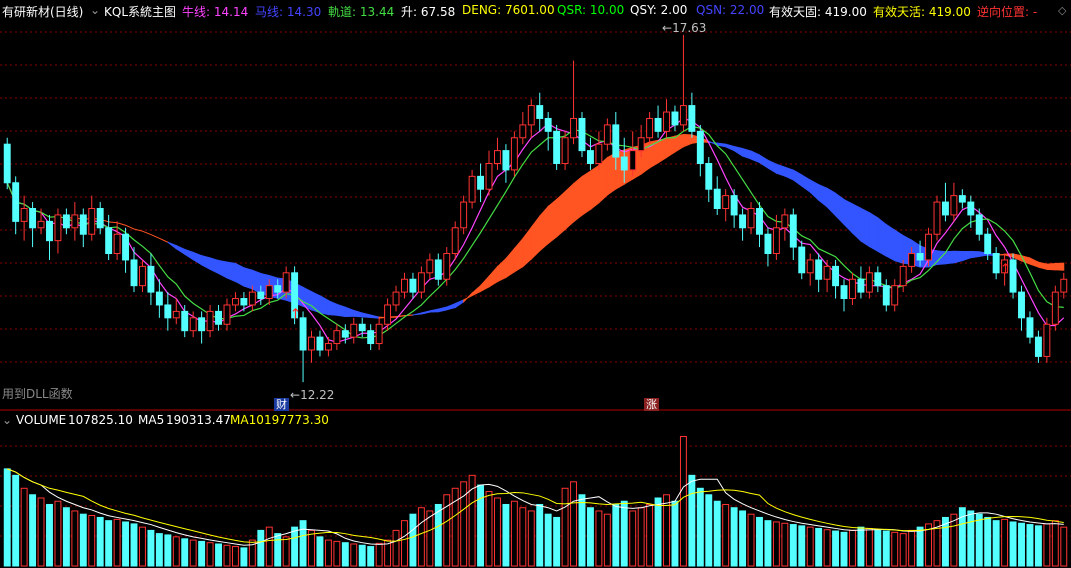 This screenshot has height=568, width=1071. What do you see at coordinates (281, 404) in the screenshot?
I see `finance-tag: 财` at bounding box center [281, 404].